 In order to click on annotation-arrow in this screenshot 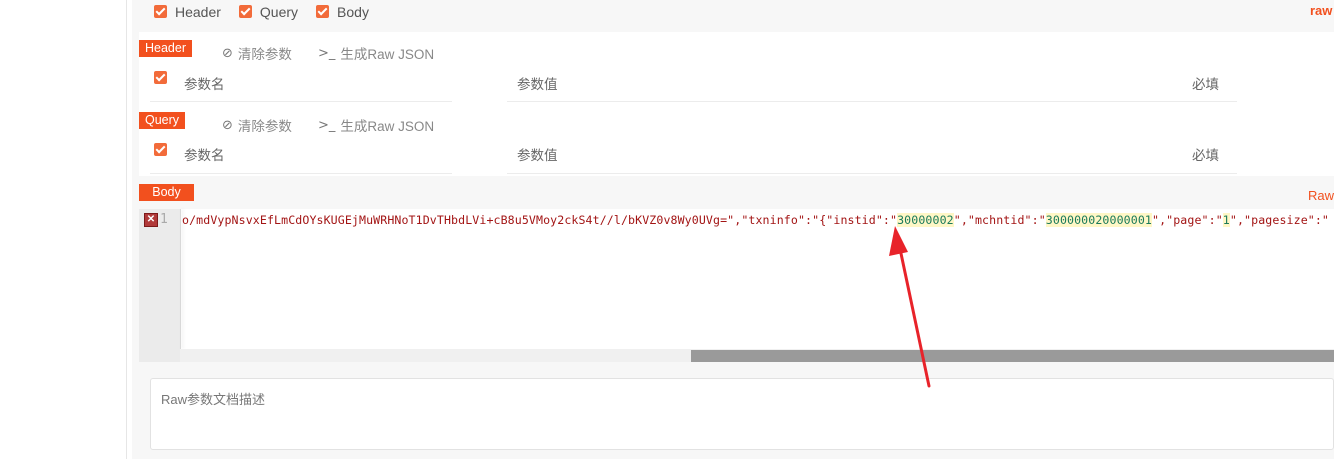, I will do `click(910, 307)`.